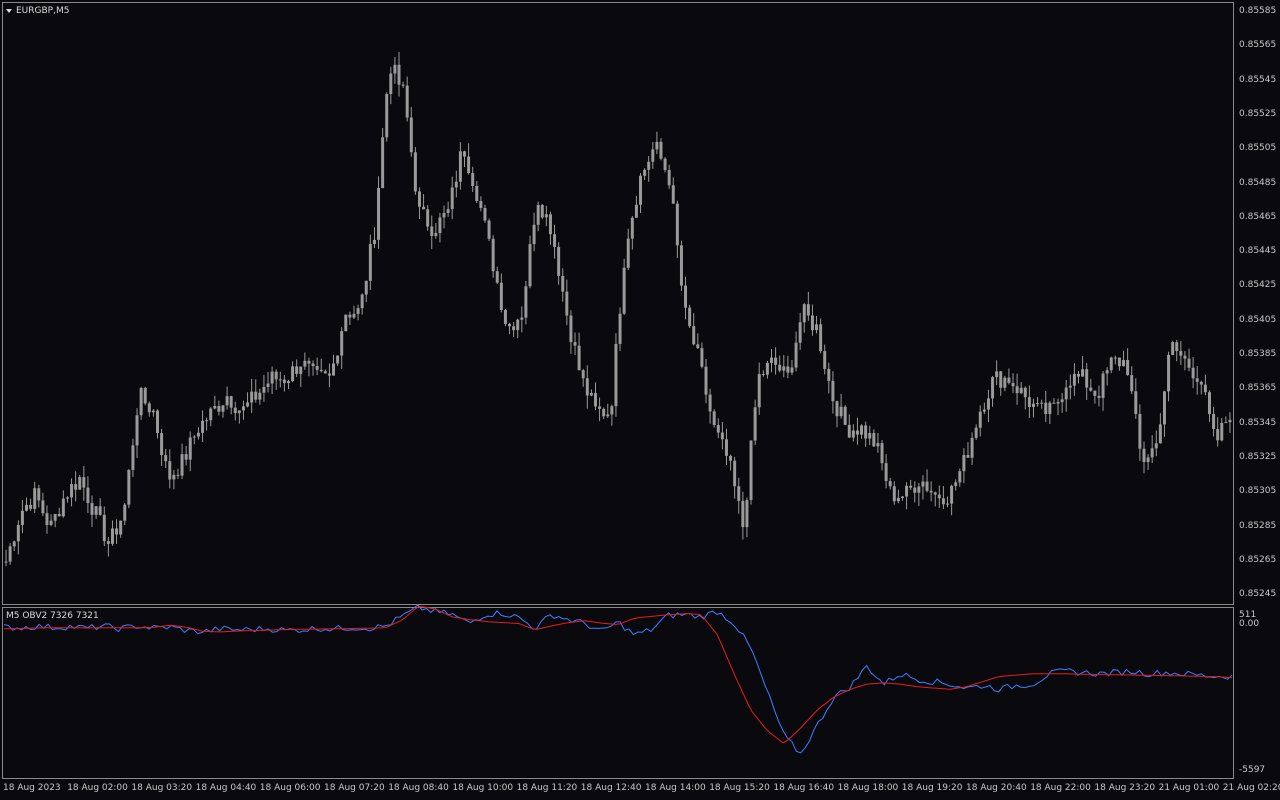  Describe the element at coordinates (37, 11) in the screenshot. I see `symbol-title: EURGBP,M5` at that location.